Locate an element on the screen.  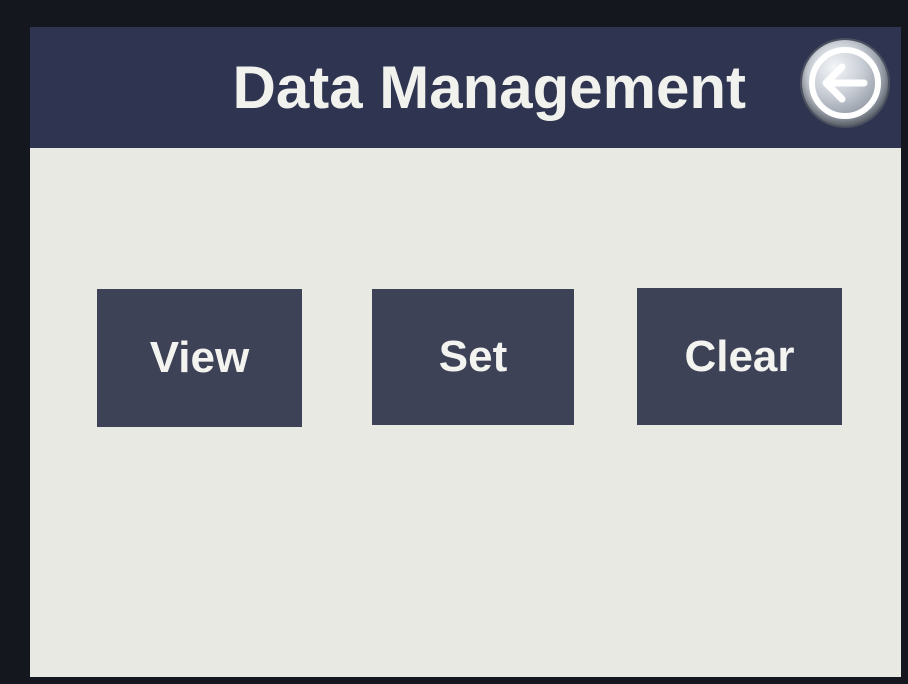
view-button: View is located at coordinates (199, 358).